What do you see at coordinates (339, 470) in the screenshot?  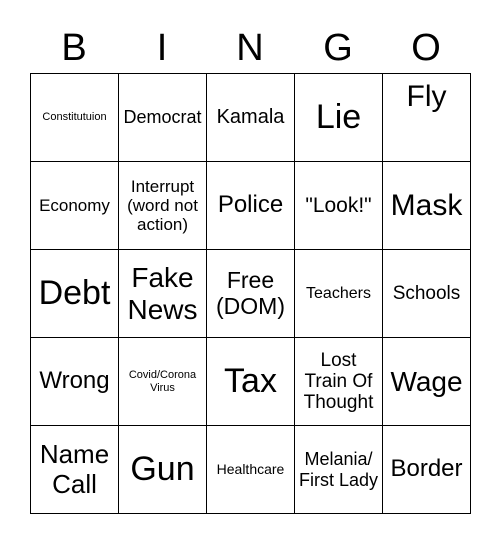 I see `bingo-cell: Melania/ First Lady` at bounding box center [339, 470].